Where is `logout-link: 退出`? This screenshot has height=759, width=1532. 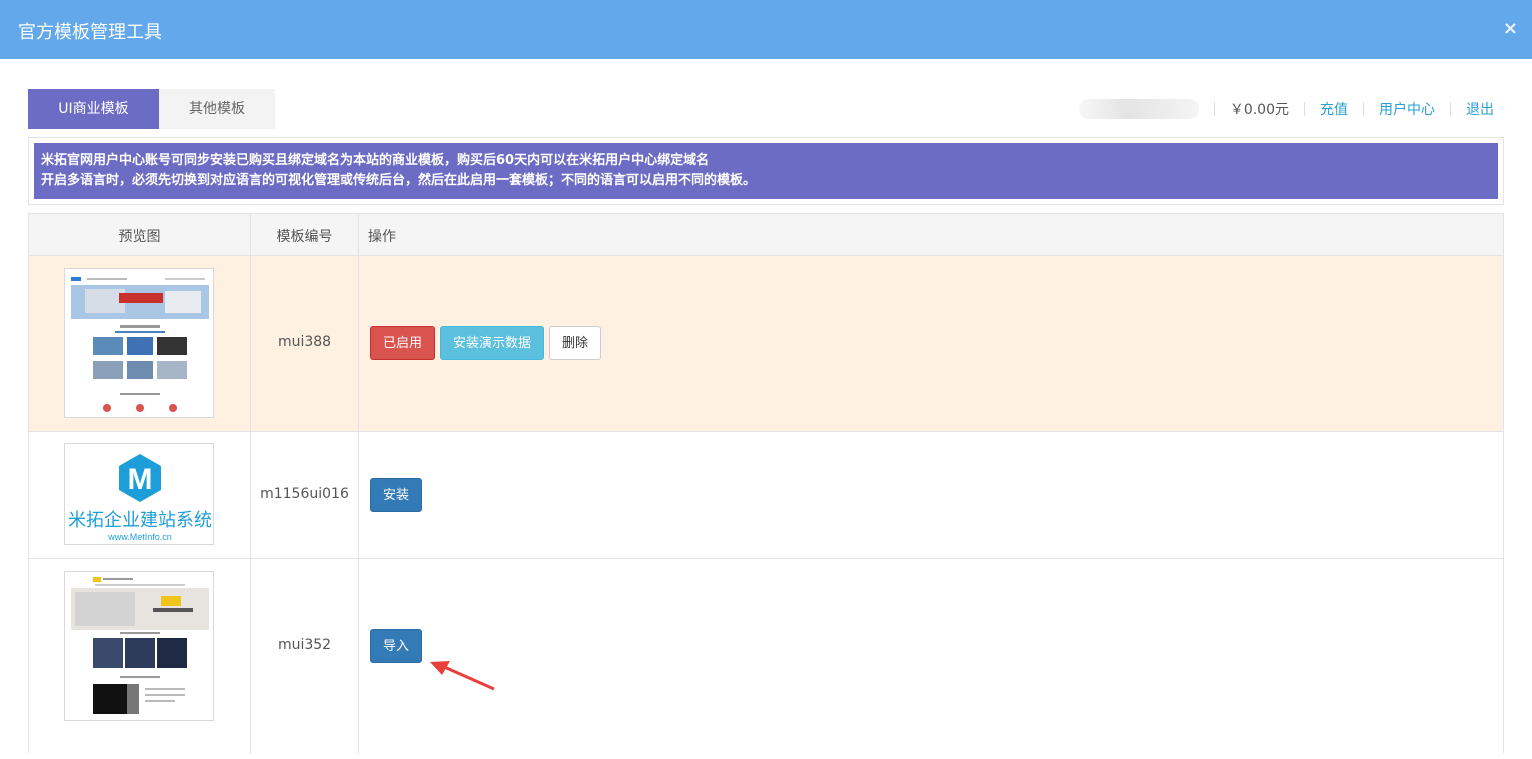
logout-link: 退出 is located at coordinates (1480, 109).